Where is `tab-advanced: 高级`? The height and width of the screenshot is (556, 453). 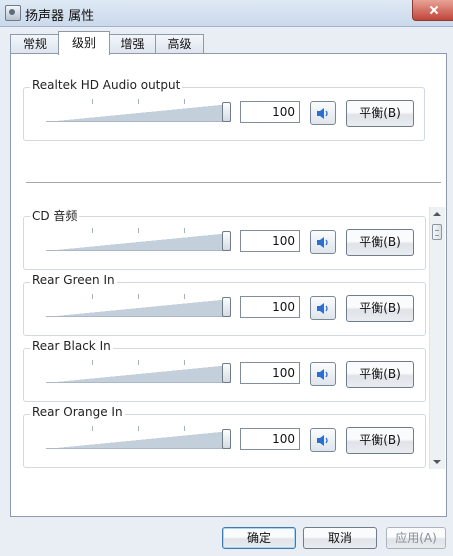
tab-advanced: 高级 is located at coordinates (179, 44).